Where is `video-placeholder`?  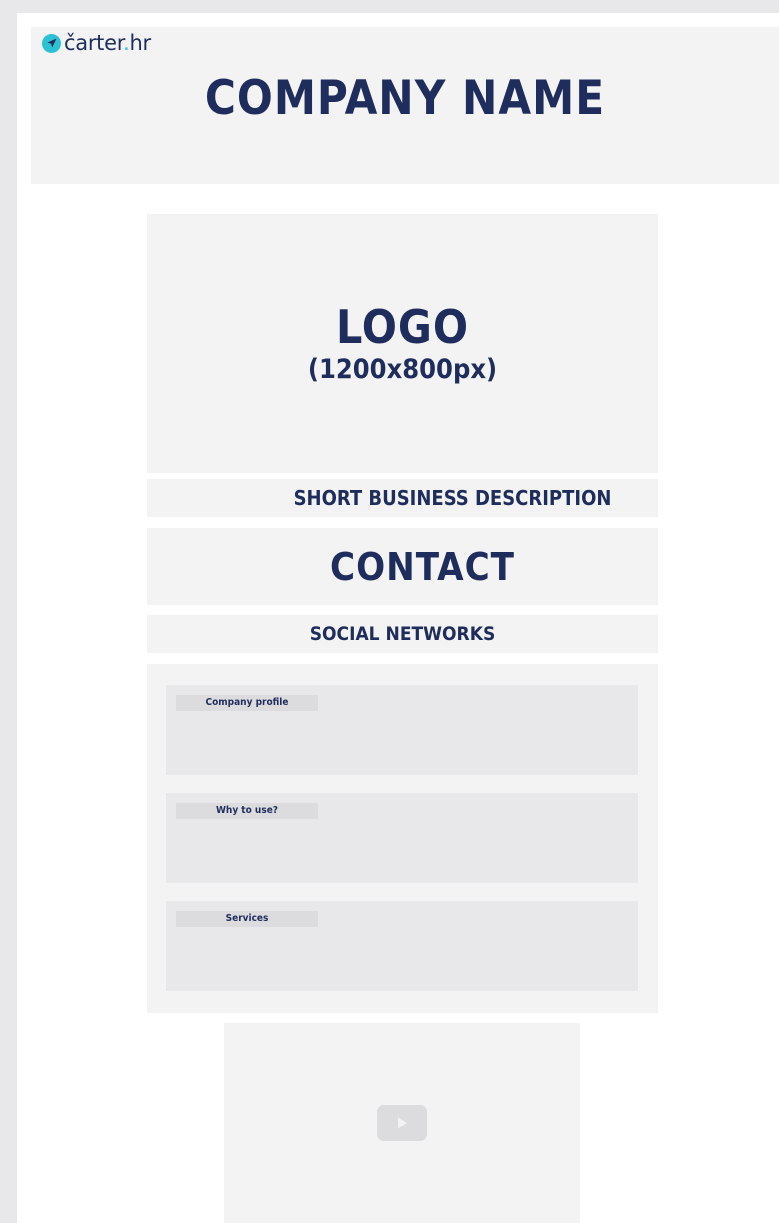 video-placeholder is located at coordinates (402, 1123).